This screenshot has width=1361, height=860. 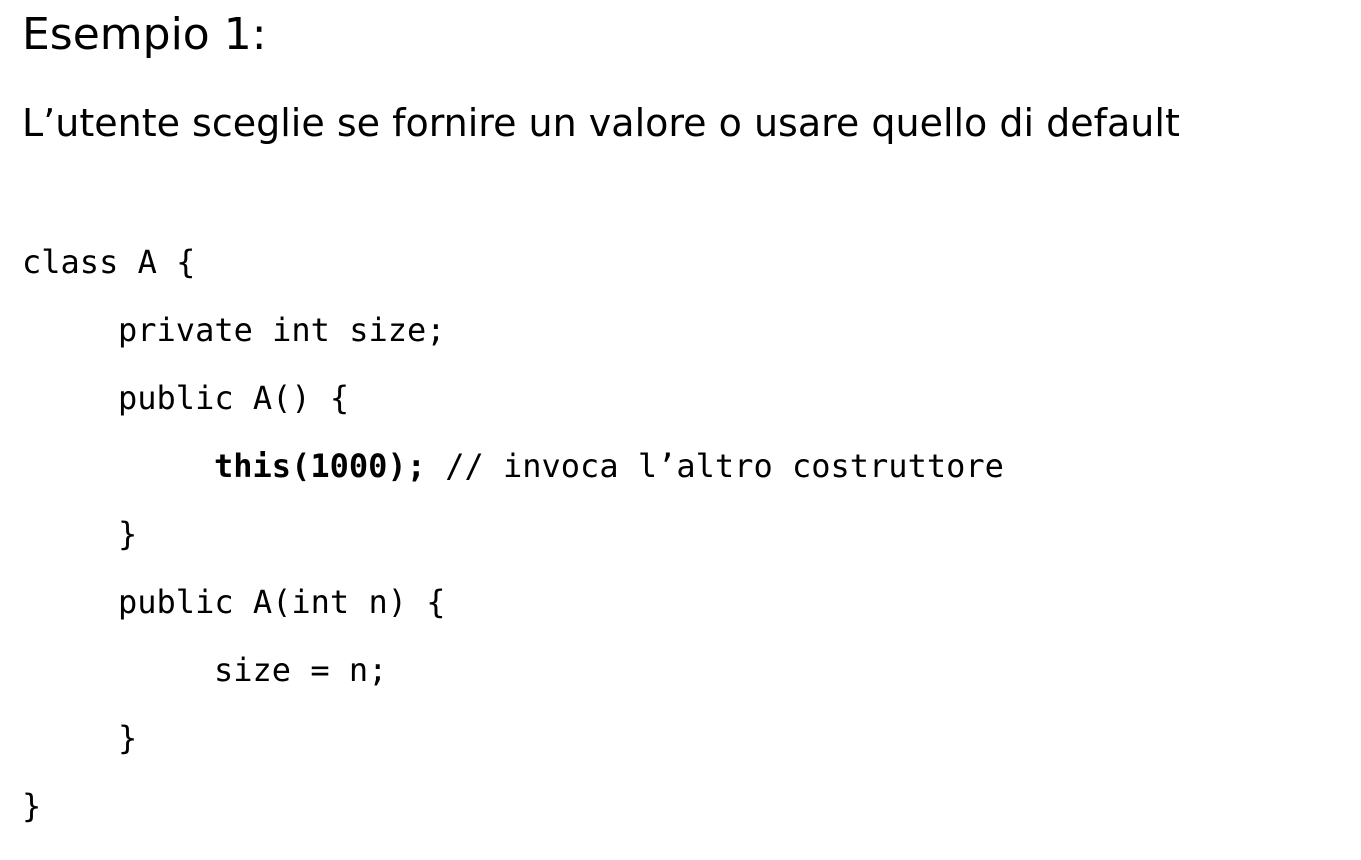 I want to click on code-line-param-constructor: public A(int n) {, so click(x=282, y=602).